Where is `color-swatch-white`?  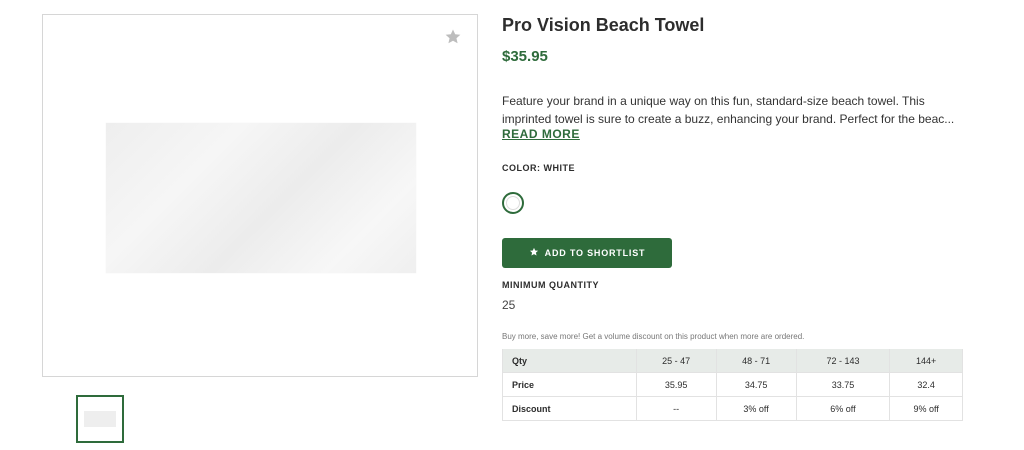 color-swatch-white is located at coordinates (513, 203).